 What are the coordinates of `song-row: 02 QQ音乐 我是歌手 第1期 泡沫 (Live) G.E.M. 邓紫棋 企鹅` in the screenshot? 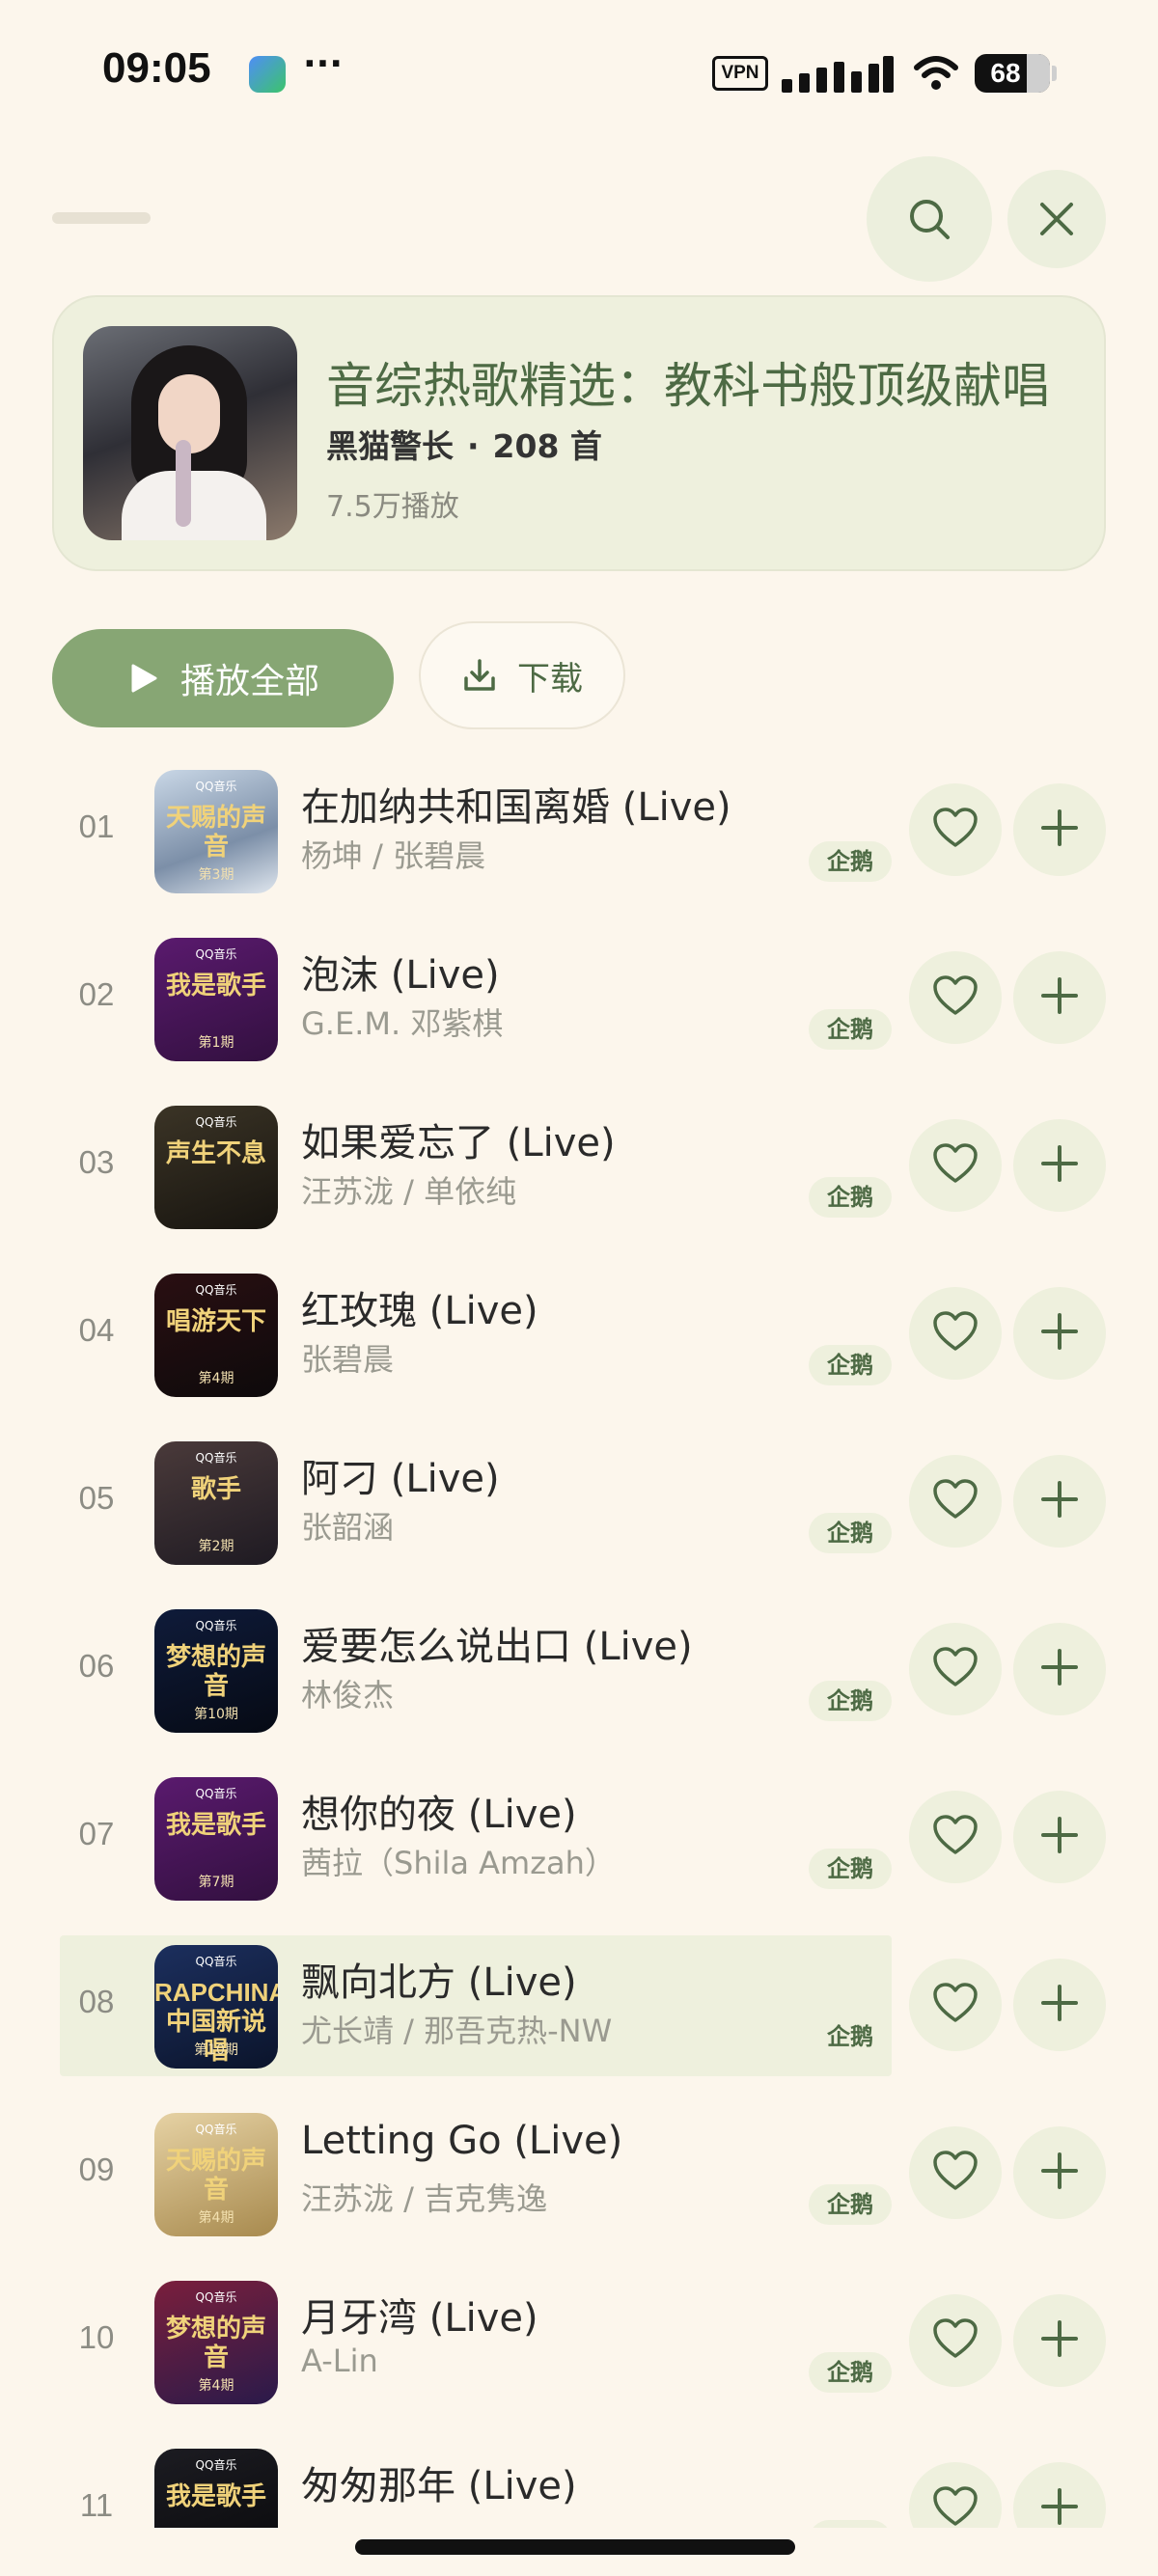 It's located at (579, 1001).